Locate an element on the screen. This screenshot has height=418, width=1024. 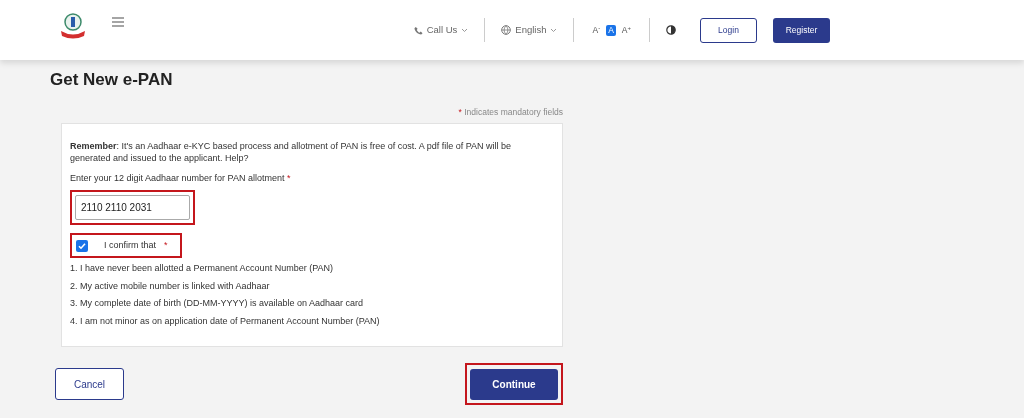
login-button: Login is located at coordinates (728, 30).